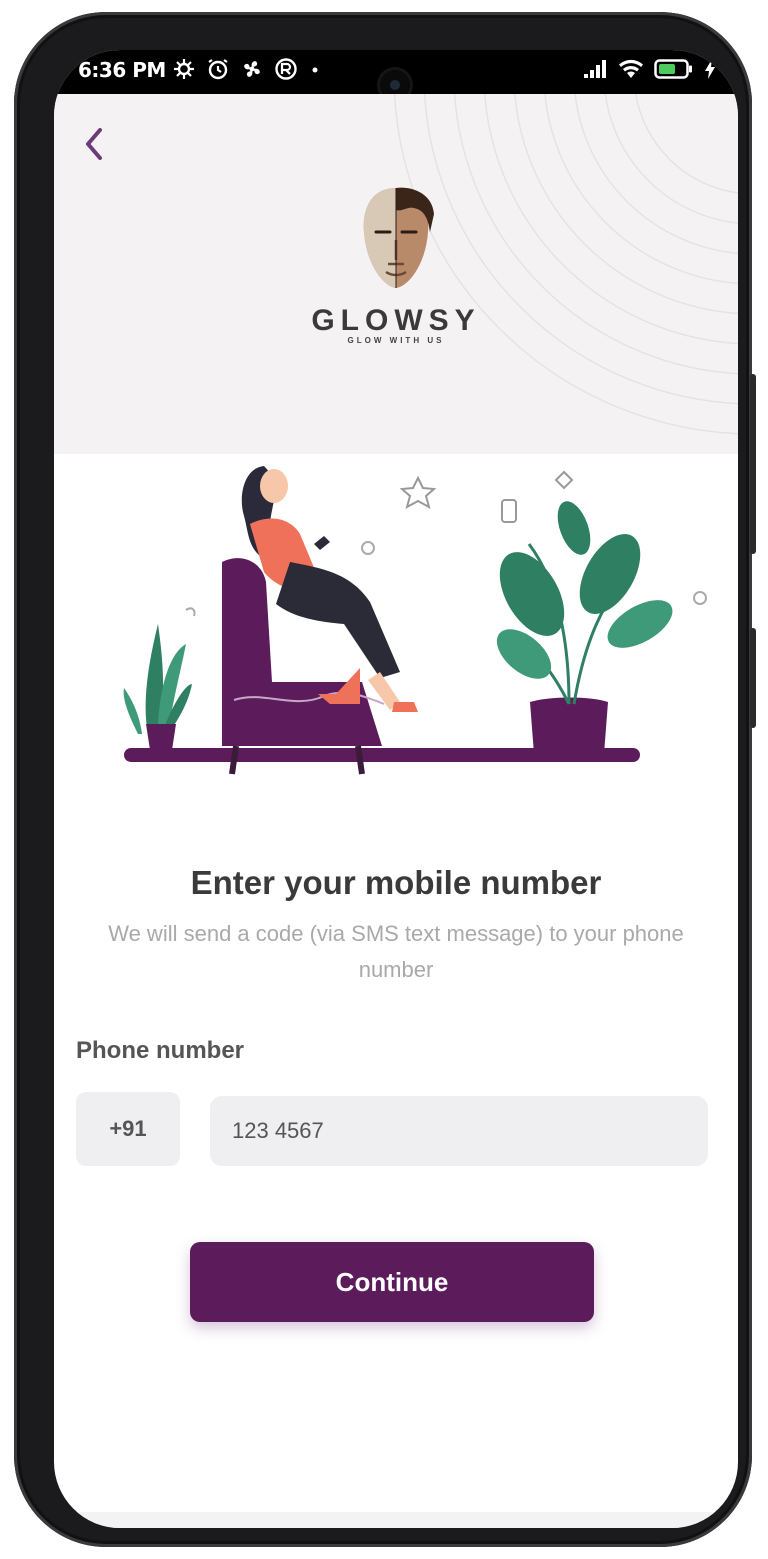 Image resolution: width=768 pixels, height=1559 pixels. What do you see at coordinates (392, 1282) in the screenshot?
I see `continue-button: Continue` at bounding box center [392, 1282].